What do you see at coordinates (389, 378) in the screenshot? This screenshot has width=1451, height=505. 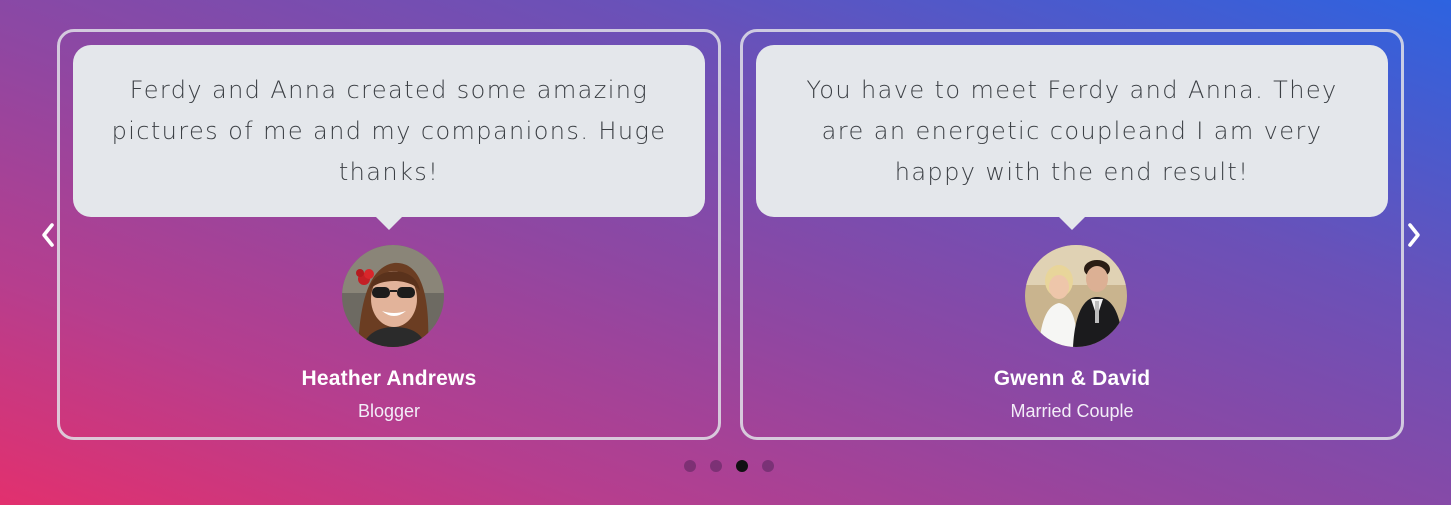 I see `testimonial-name: Heather Andrews` at bounding box center [389, 378].